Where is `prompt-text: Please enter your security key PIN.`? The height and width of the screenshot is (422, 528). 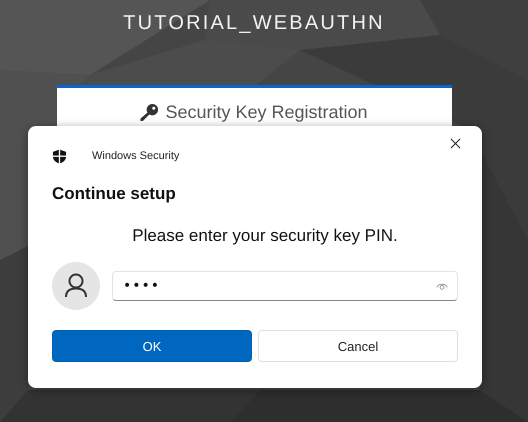 prompt-text: Please enter your security key PIN. is located at coordinates (265, 236).